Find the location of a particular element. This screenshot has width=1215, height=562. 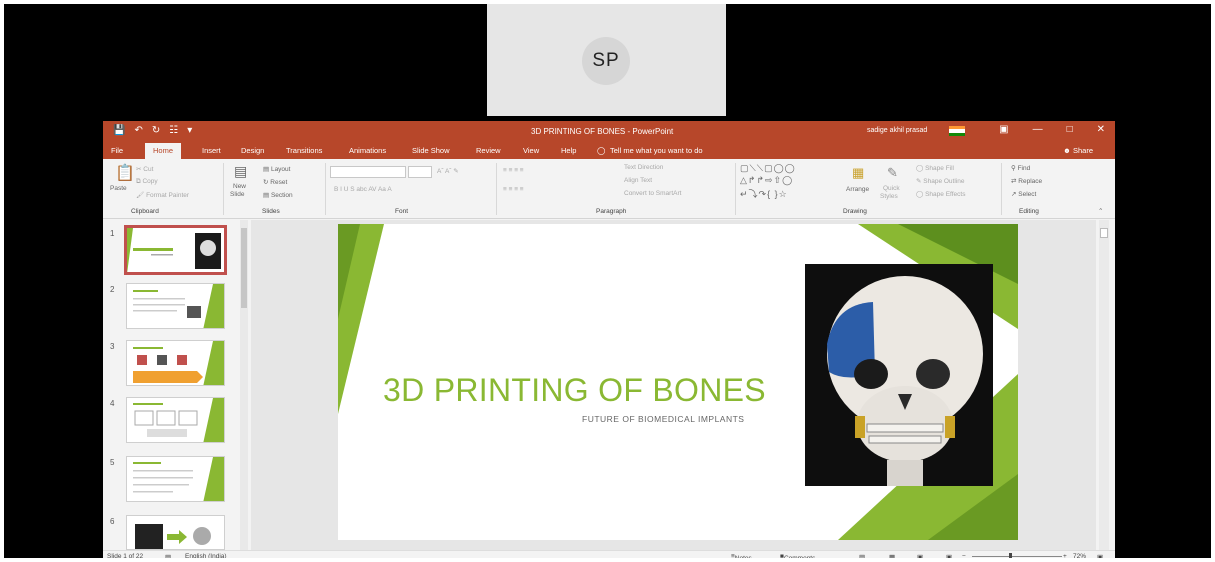

slide-vertical-scrollbar is located at coordinates (1104, 385).